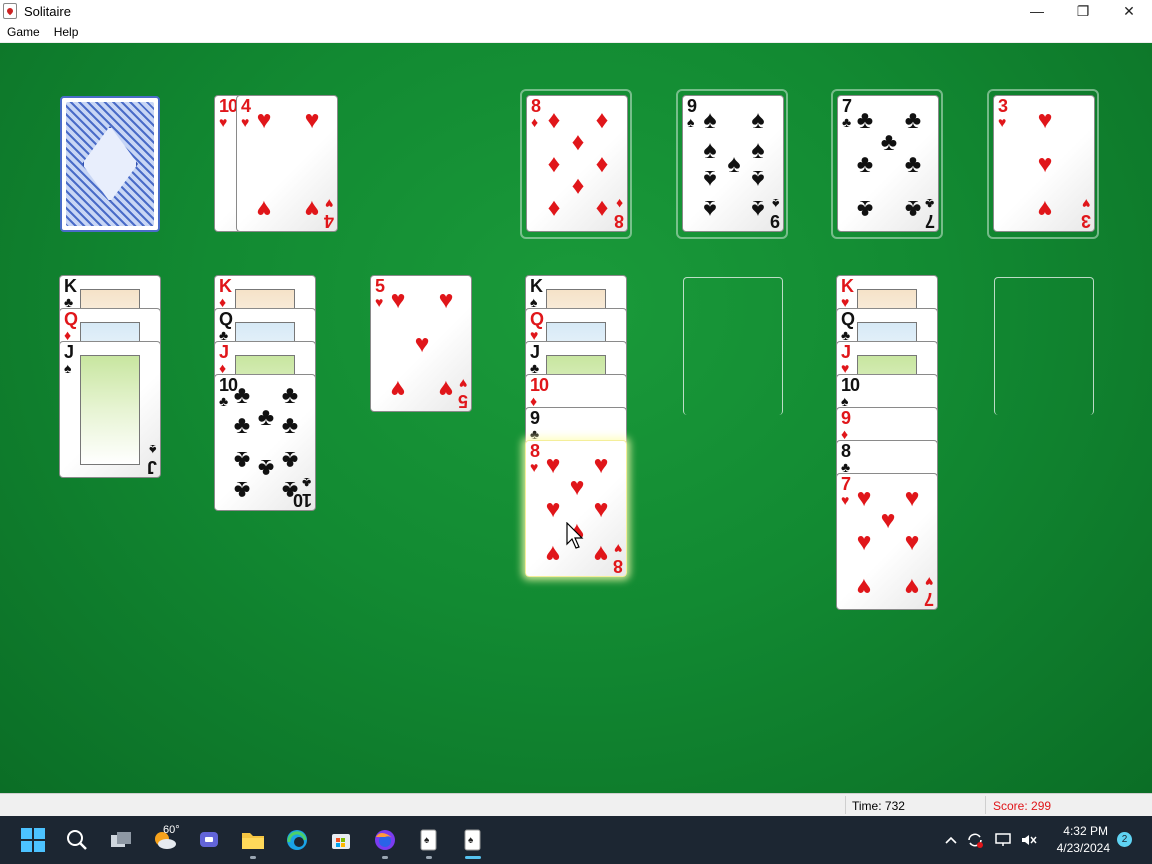  I want to click on window-controls: — ❐ ✕, so click(1083, 11).